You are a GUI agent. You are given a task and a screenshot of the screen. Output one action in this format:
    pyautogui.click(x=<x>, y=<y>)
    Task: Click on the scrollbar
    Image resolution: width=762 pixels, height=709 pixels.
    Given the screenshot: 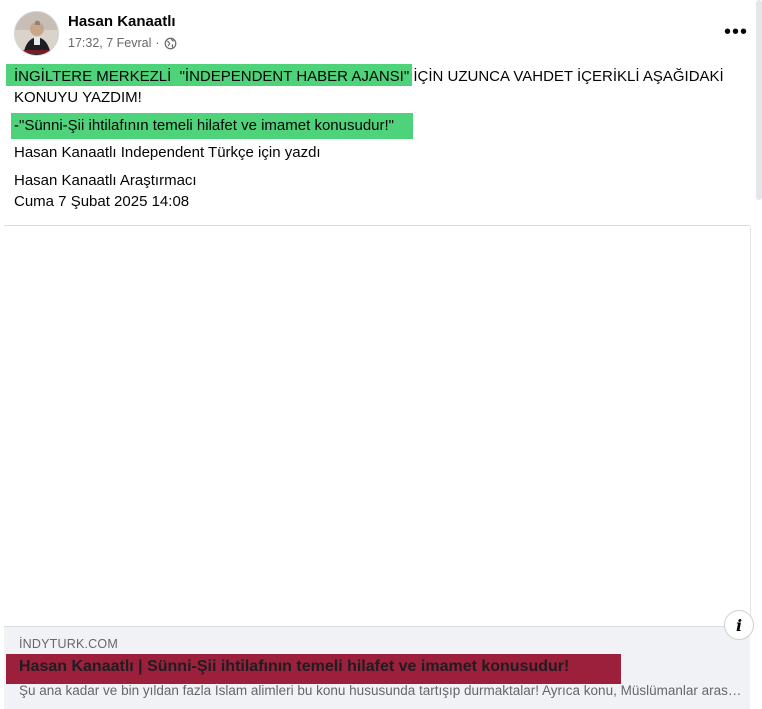 What is the action you would take?
    pyautogui.click(x=759, y=100)
    